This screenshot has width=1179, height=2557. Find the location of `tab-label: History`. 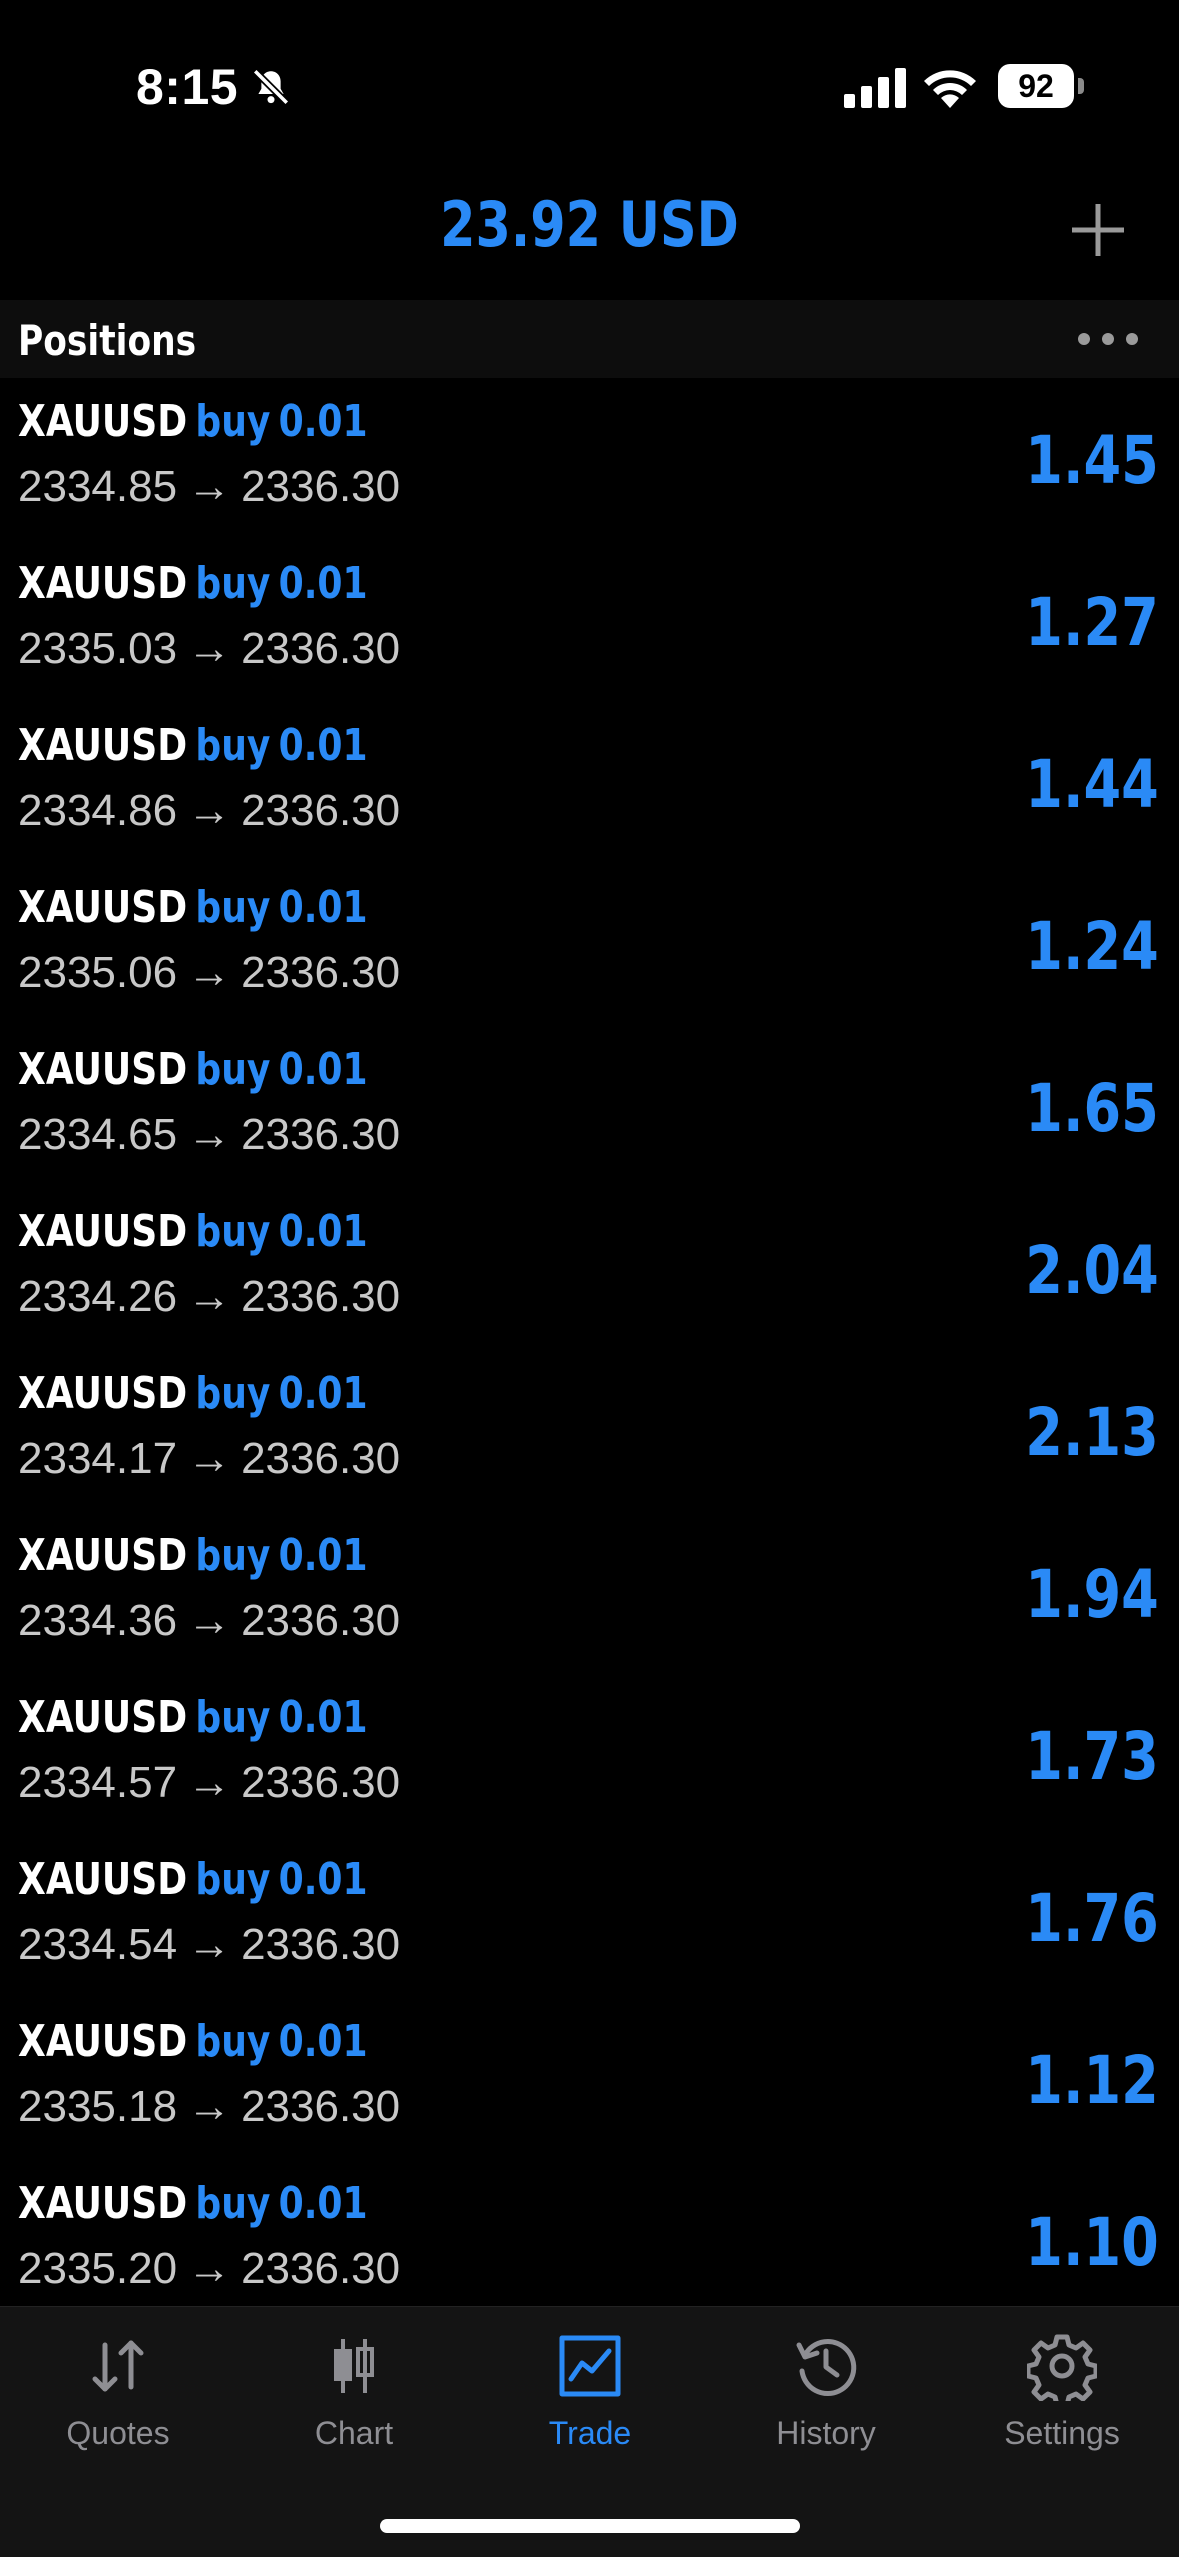

tab-label: History is located at coordinates (826, 2433).